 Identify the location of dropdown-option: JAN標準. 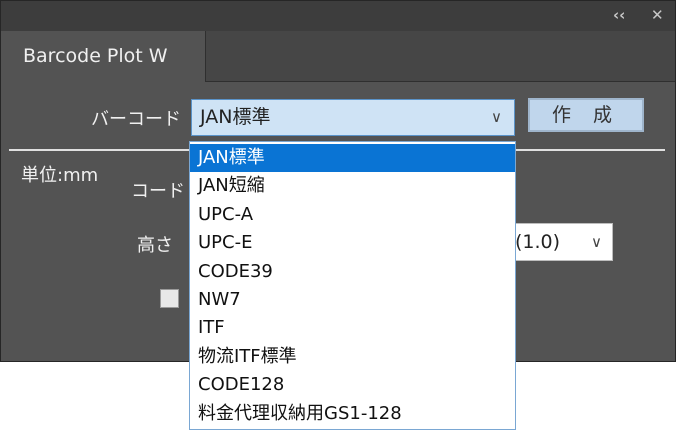
(352, 158).